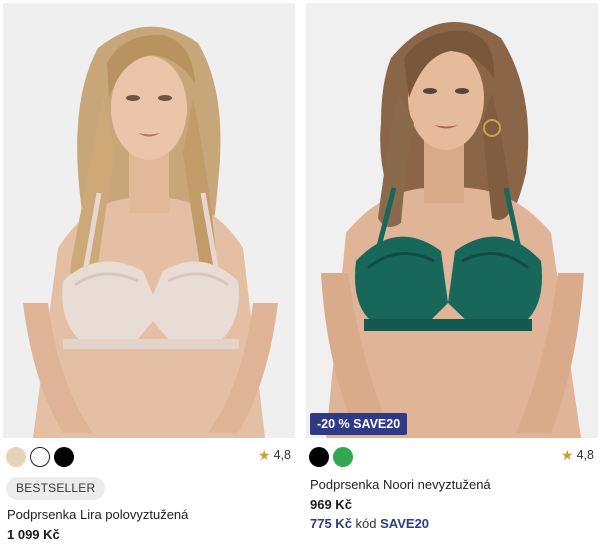 This screenshot has width=601, height=560. What do you see at coordinates (331, 504) in the screenshot?
I see `product-price: 969 Kč` at bounding box center [331, 504].